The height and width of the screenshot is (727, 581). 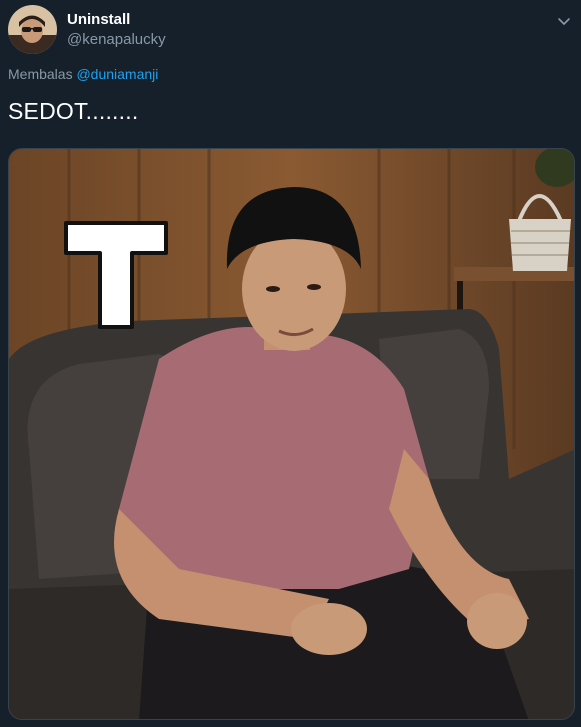 I want to click on reply-context: Membalas @duniamanji, so click(x=83, y=74).